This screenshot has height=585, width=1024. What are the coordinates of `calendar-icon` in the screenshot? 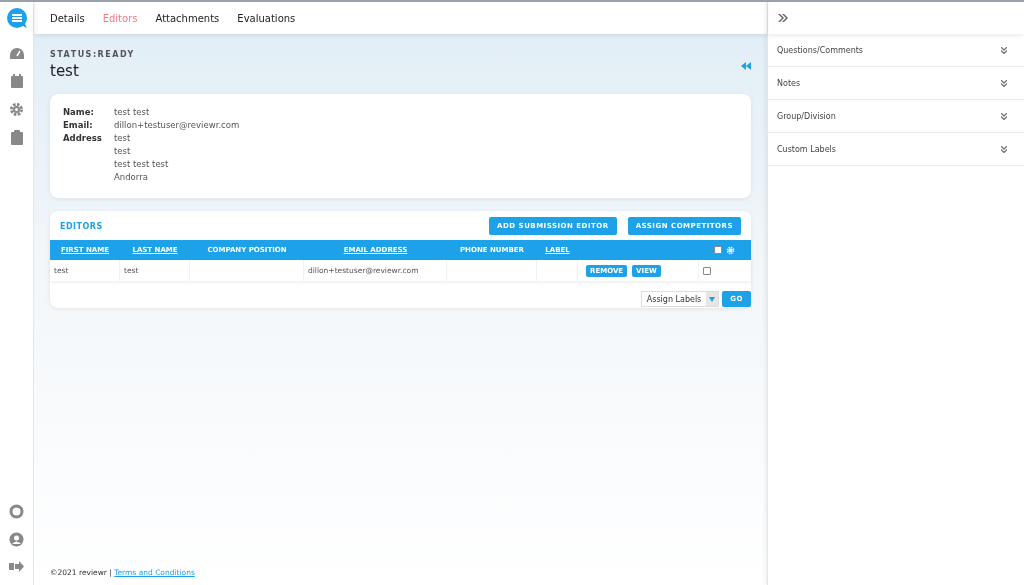 It's located at (16, 81).